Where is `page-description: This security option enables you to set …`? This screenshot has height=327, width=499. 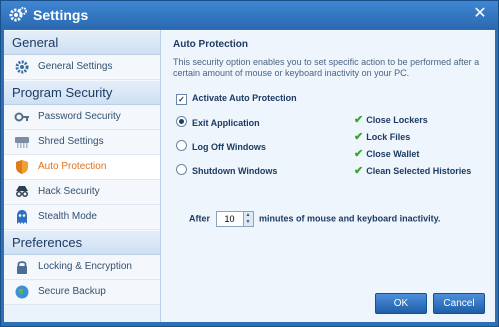 page-description: This security option enables you to set … is located at coordinates (326, 67).